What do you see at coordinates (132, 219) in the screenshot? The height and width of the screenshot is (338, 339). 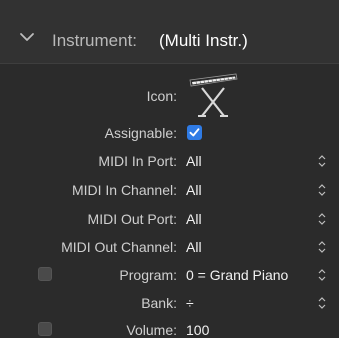 I see `midi-out-port-label: MIDI Out Port:` at bounding box center [132, 219].